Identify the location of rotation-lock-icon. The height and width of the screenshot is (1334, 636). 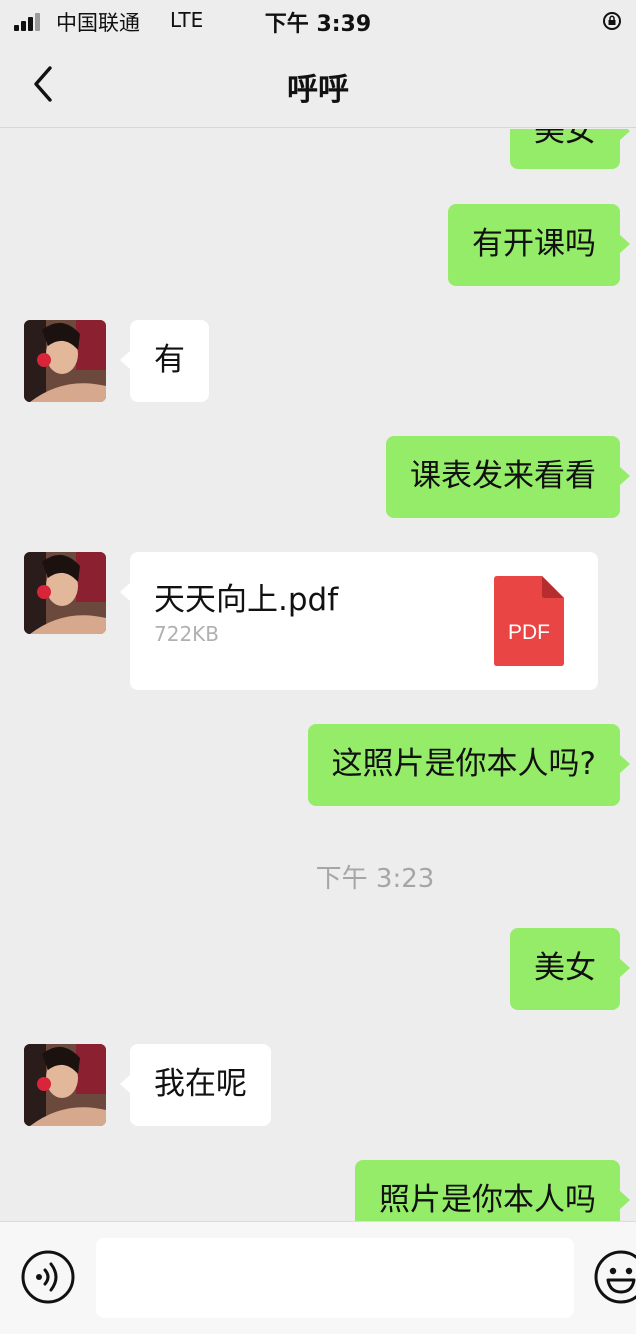
(612, 21).